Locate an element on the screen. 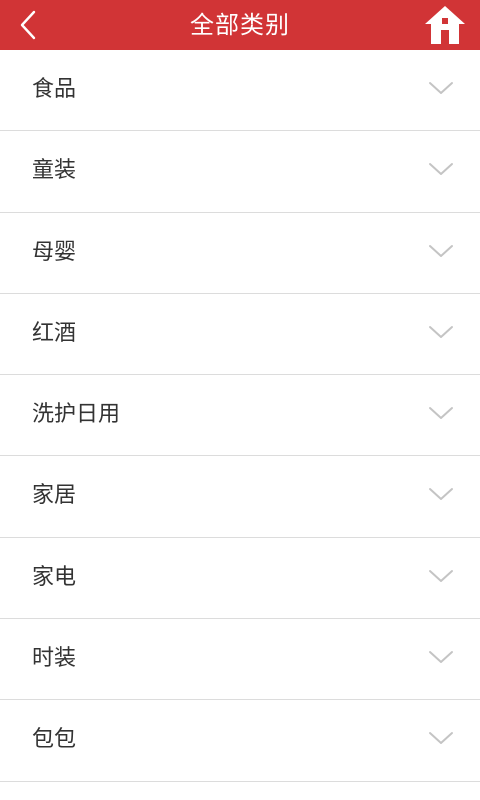 Image resolution: width=480 pixels, height=800 pixels. category-label: 童装 is located at coordinates (54, 171).